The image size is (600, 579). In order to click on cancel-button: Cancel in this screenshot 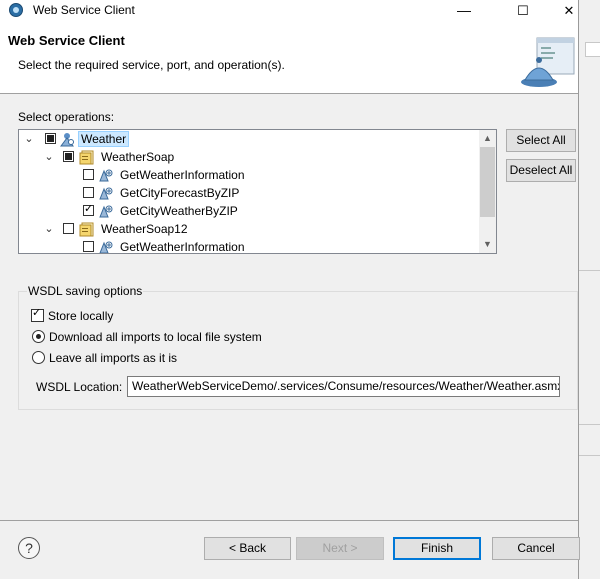, I will do `click(536, 548)`.